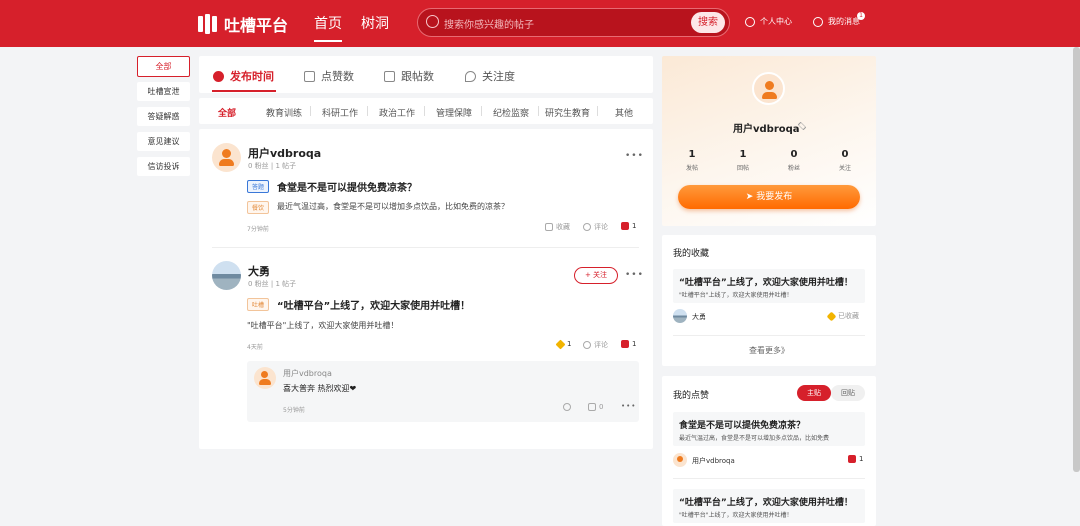 The image size is (1080, 526). What do you see at coordinates (163, 66) in the screenshot?
I see `sidebar-item-all: 全部` at bounding box center [163, 66].